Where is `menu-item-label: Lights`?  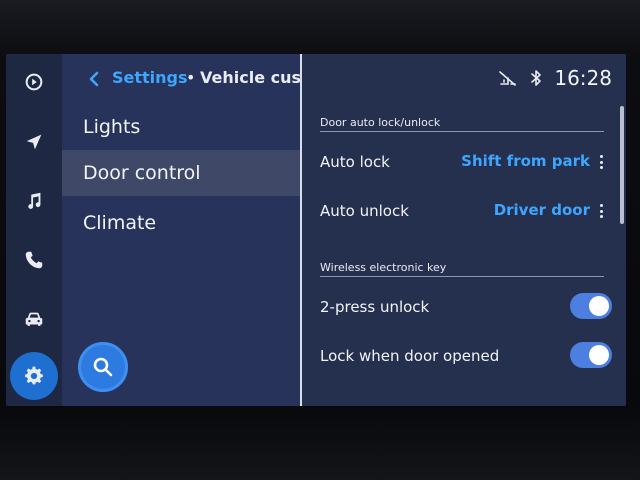 menu-item-label: Lights is located at coordinates (112, 127).